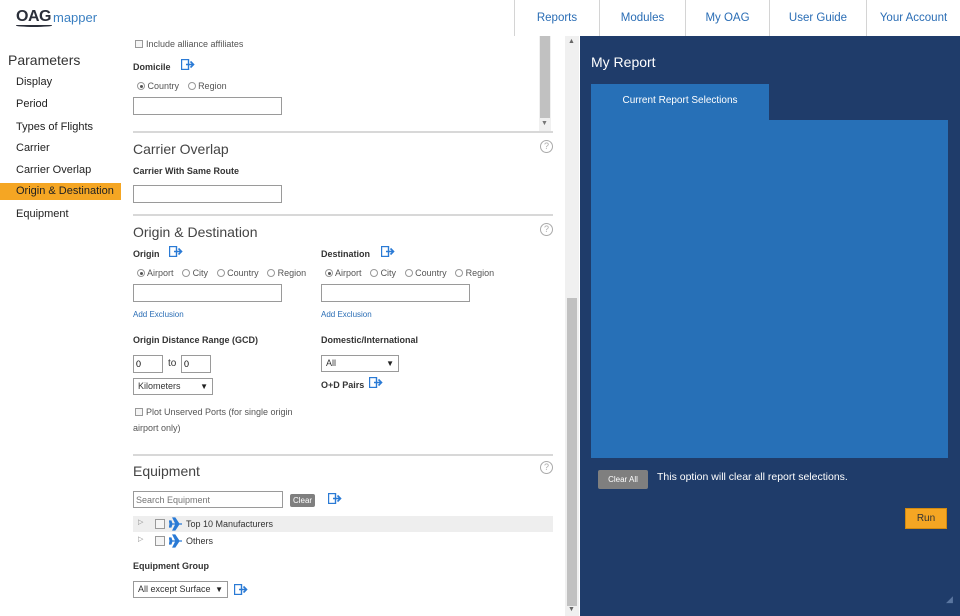 The width and height of the screenshot is (960, 616). Describe the element at coordinates (174, 589) in the screenshot. I see `equipment-group-value: All except Surface` at that location.